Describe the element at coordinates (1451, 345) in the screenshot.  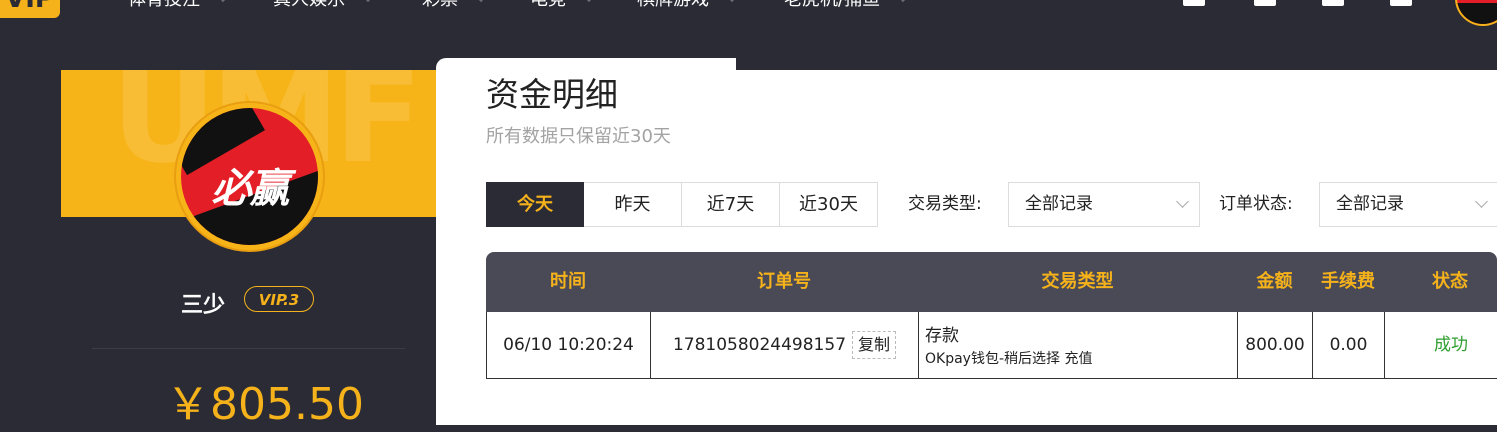
I see `cell-status: 成功` at that location.